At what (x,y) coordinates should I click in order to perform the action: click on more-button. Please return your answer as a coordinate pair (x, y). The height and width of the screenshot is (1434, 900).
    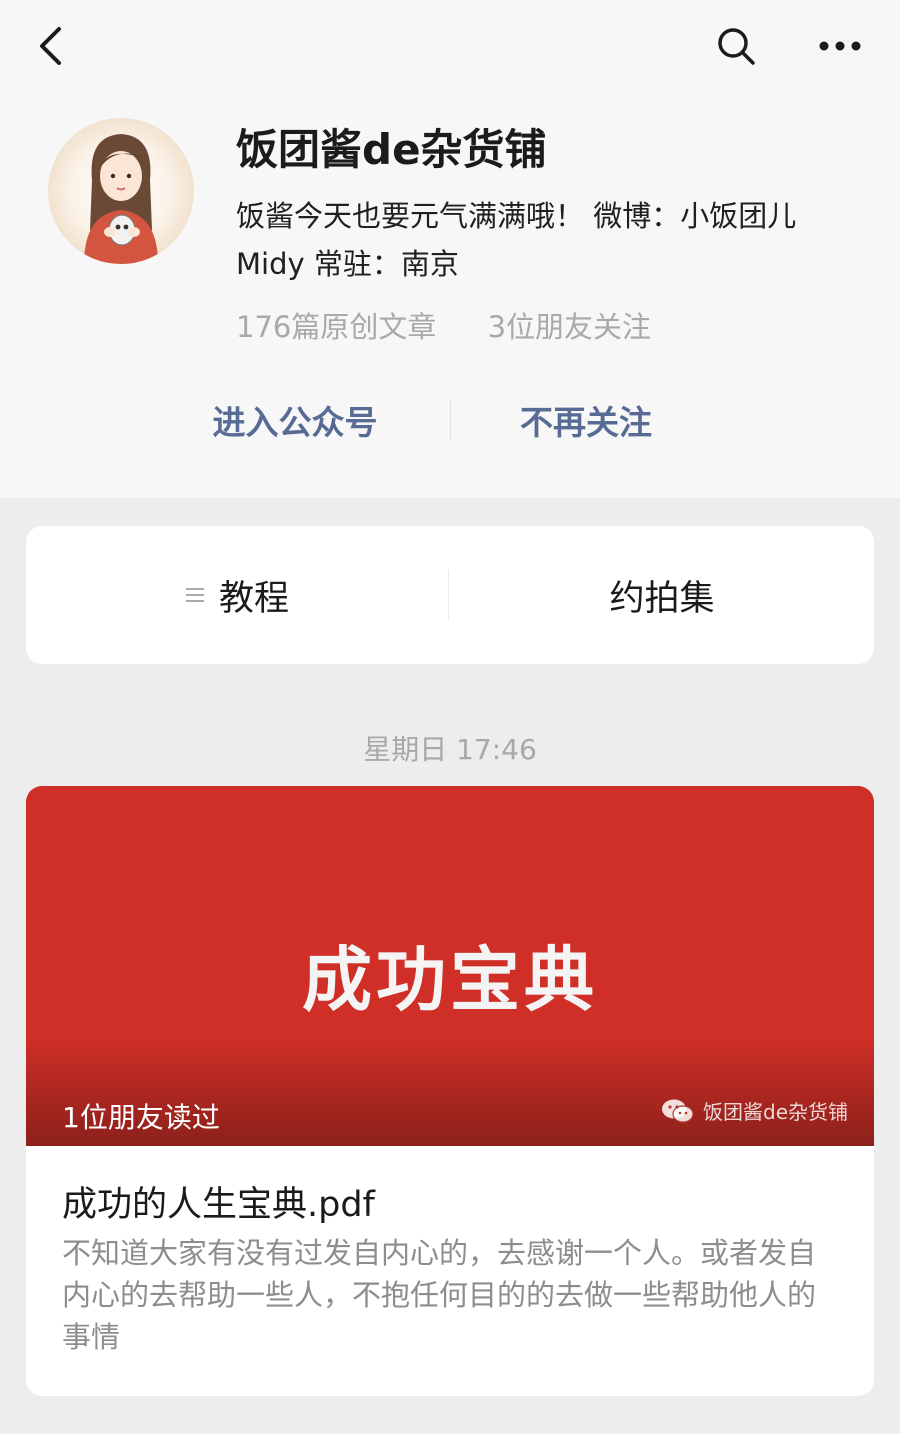
    Looking at the image, I should click on (840, 46).